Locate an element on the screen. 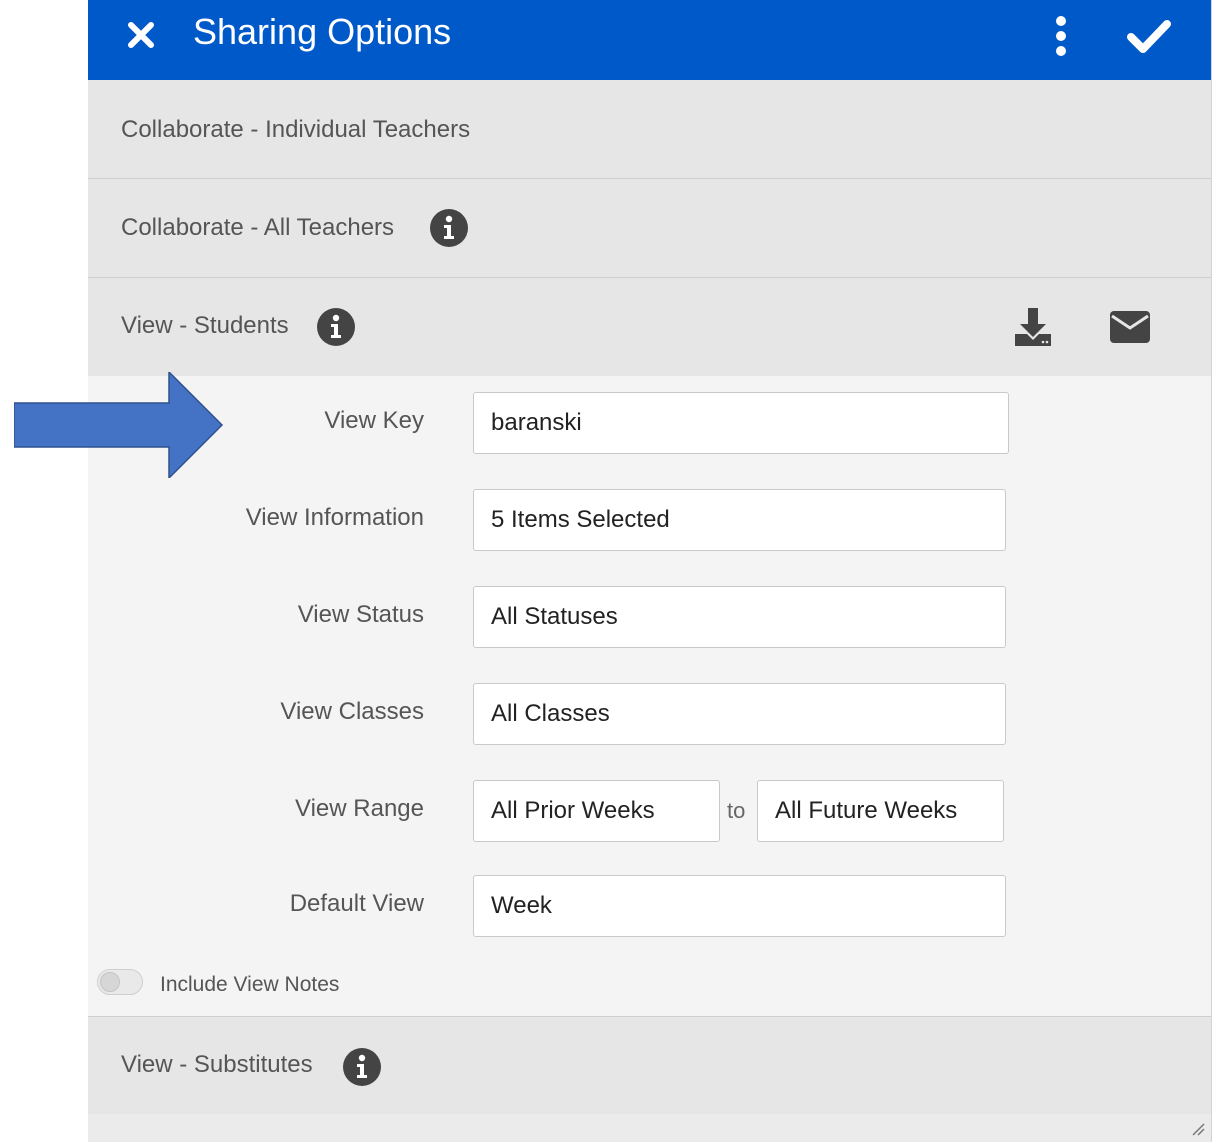  view-range-label: View Range is located at coordinates (359, 808).